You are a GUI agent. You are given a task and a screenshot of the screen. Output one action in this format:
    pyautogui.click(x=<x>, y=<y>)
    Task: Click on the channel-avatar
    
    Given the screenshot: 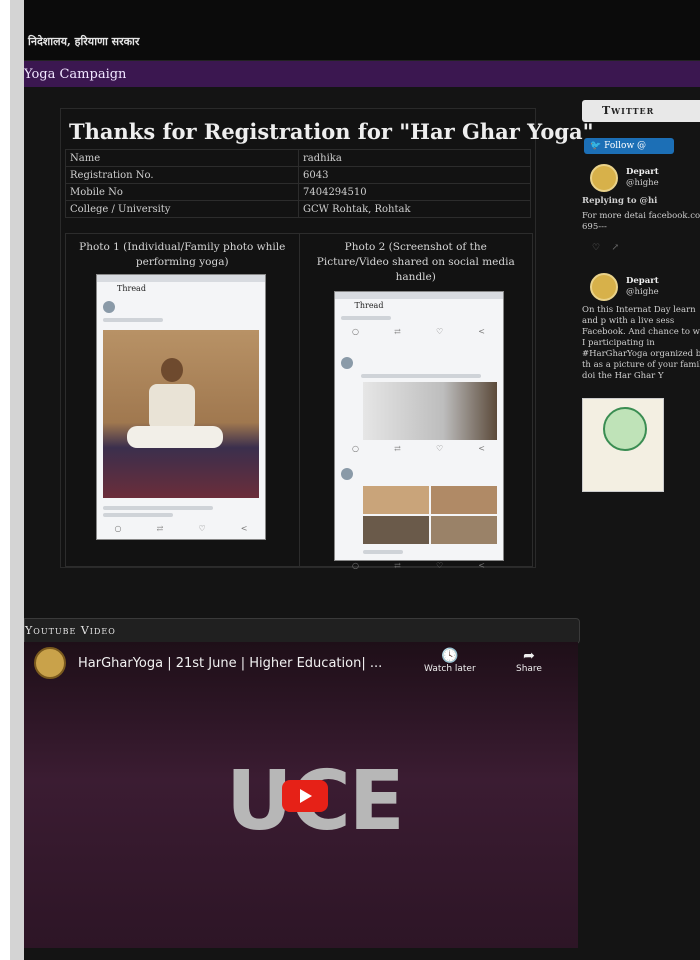 What is the action you would take?
    pyautogui.click(x=50, y=663)
    